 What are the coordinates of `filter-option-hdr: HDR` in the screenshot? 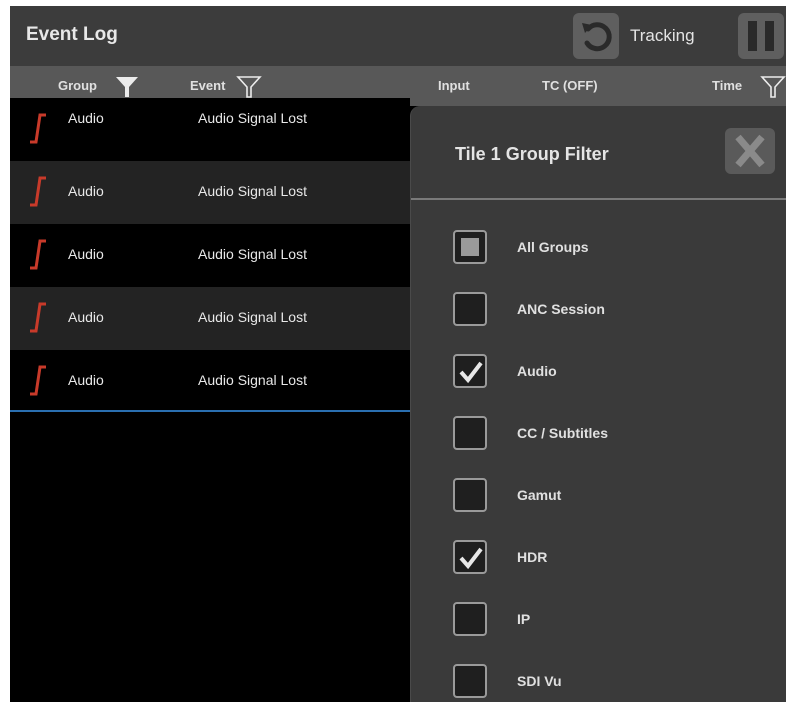 It's located at (613, 560).